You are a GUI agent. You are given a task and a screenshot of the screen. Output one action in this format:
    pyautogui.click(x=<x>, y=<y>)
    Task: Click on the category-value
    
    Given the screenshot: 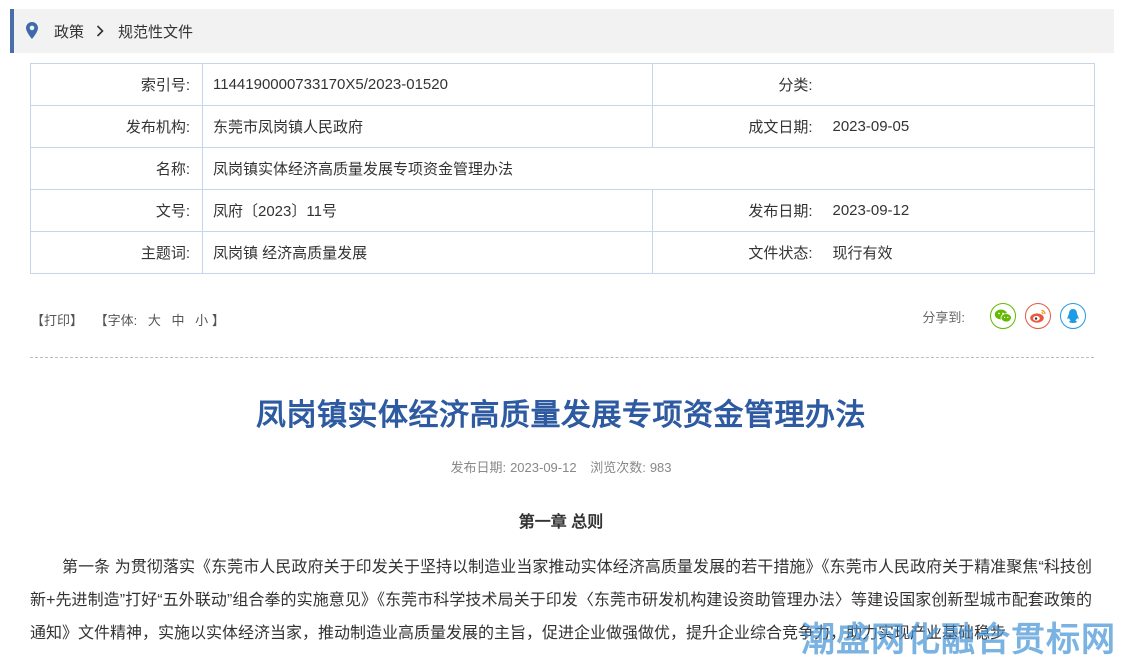 What is the action you would take?
    pyautogui.click(x=959, y=84)
    